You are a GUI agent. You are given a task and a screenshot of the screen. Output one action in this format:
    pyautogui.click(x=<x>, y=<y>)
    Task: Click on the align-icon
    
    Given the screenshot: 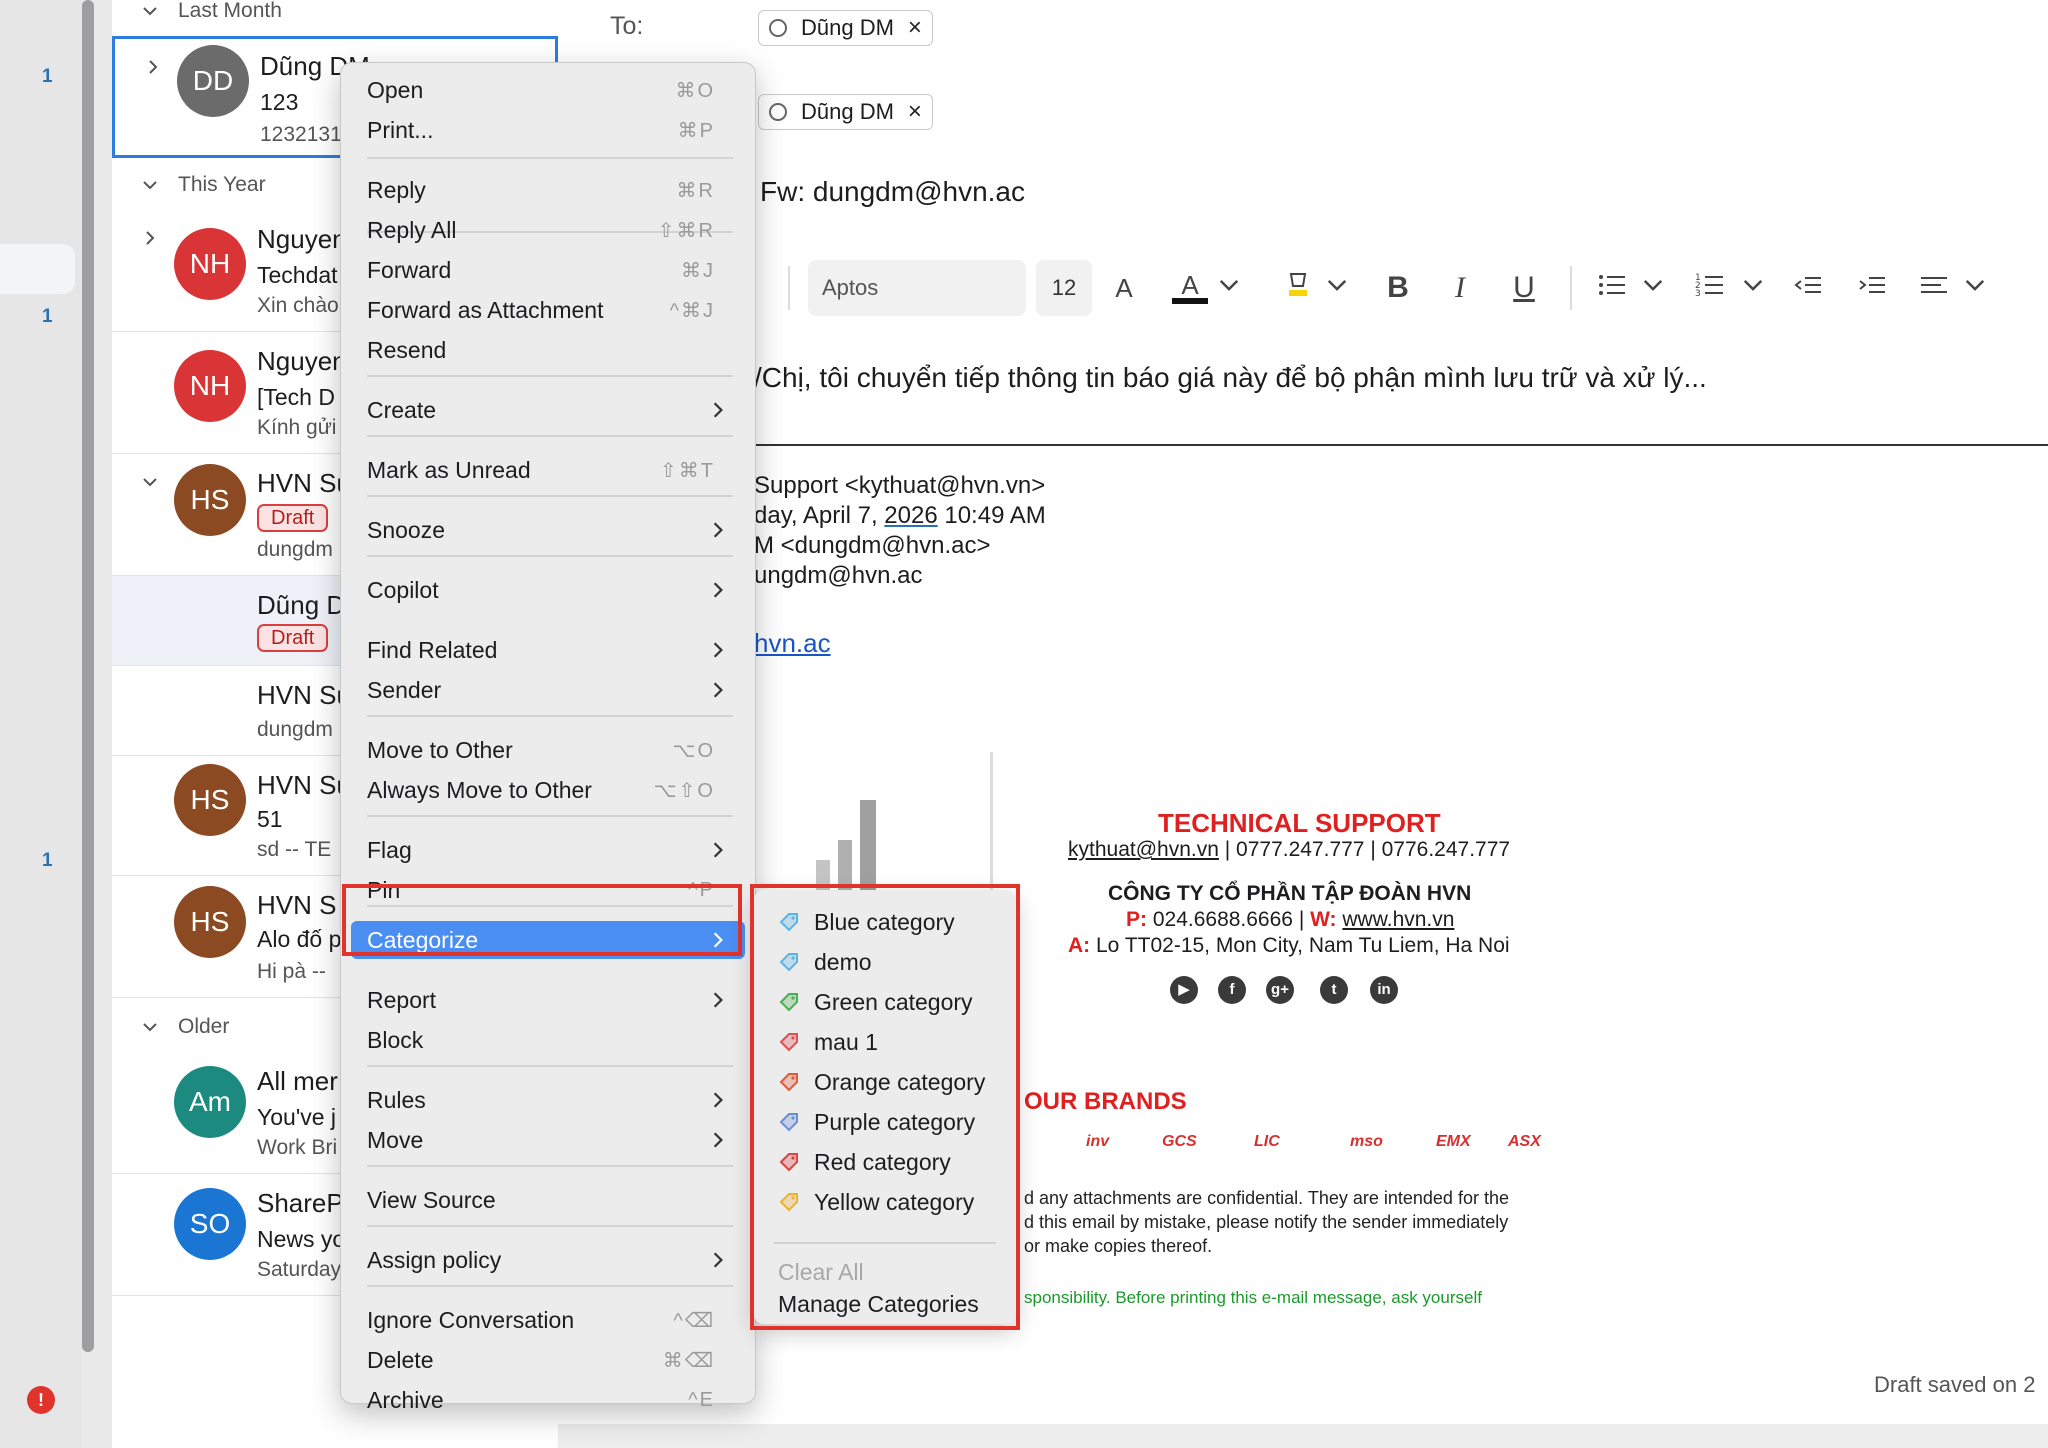 What is the action you would take?
    pyautogui.click(x=1934, y=288)
    